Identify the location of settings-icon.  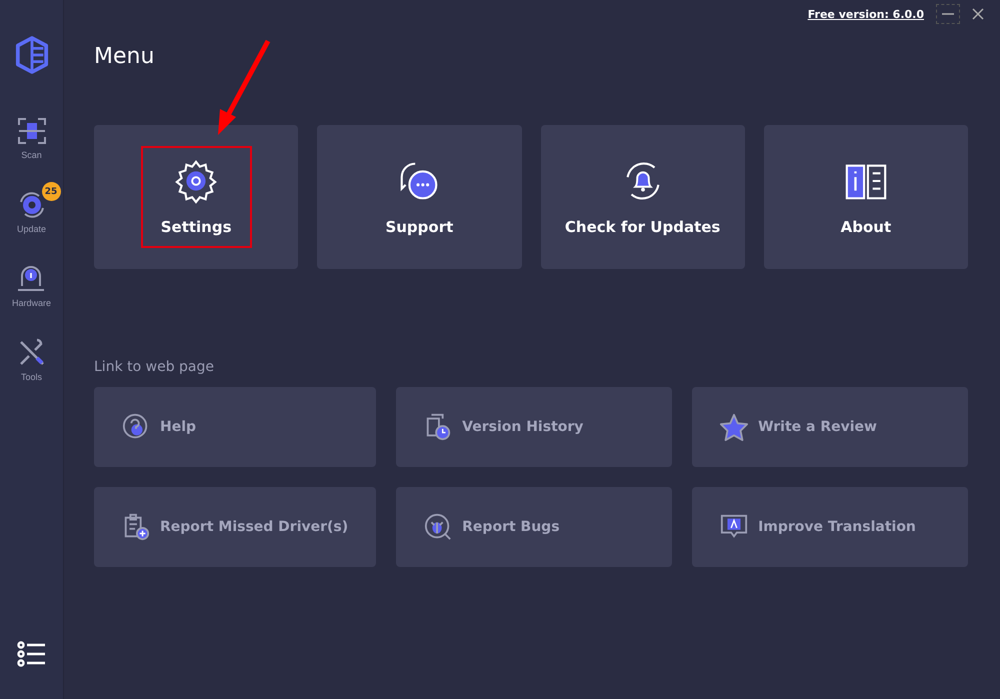
(196, 181).